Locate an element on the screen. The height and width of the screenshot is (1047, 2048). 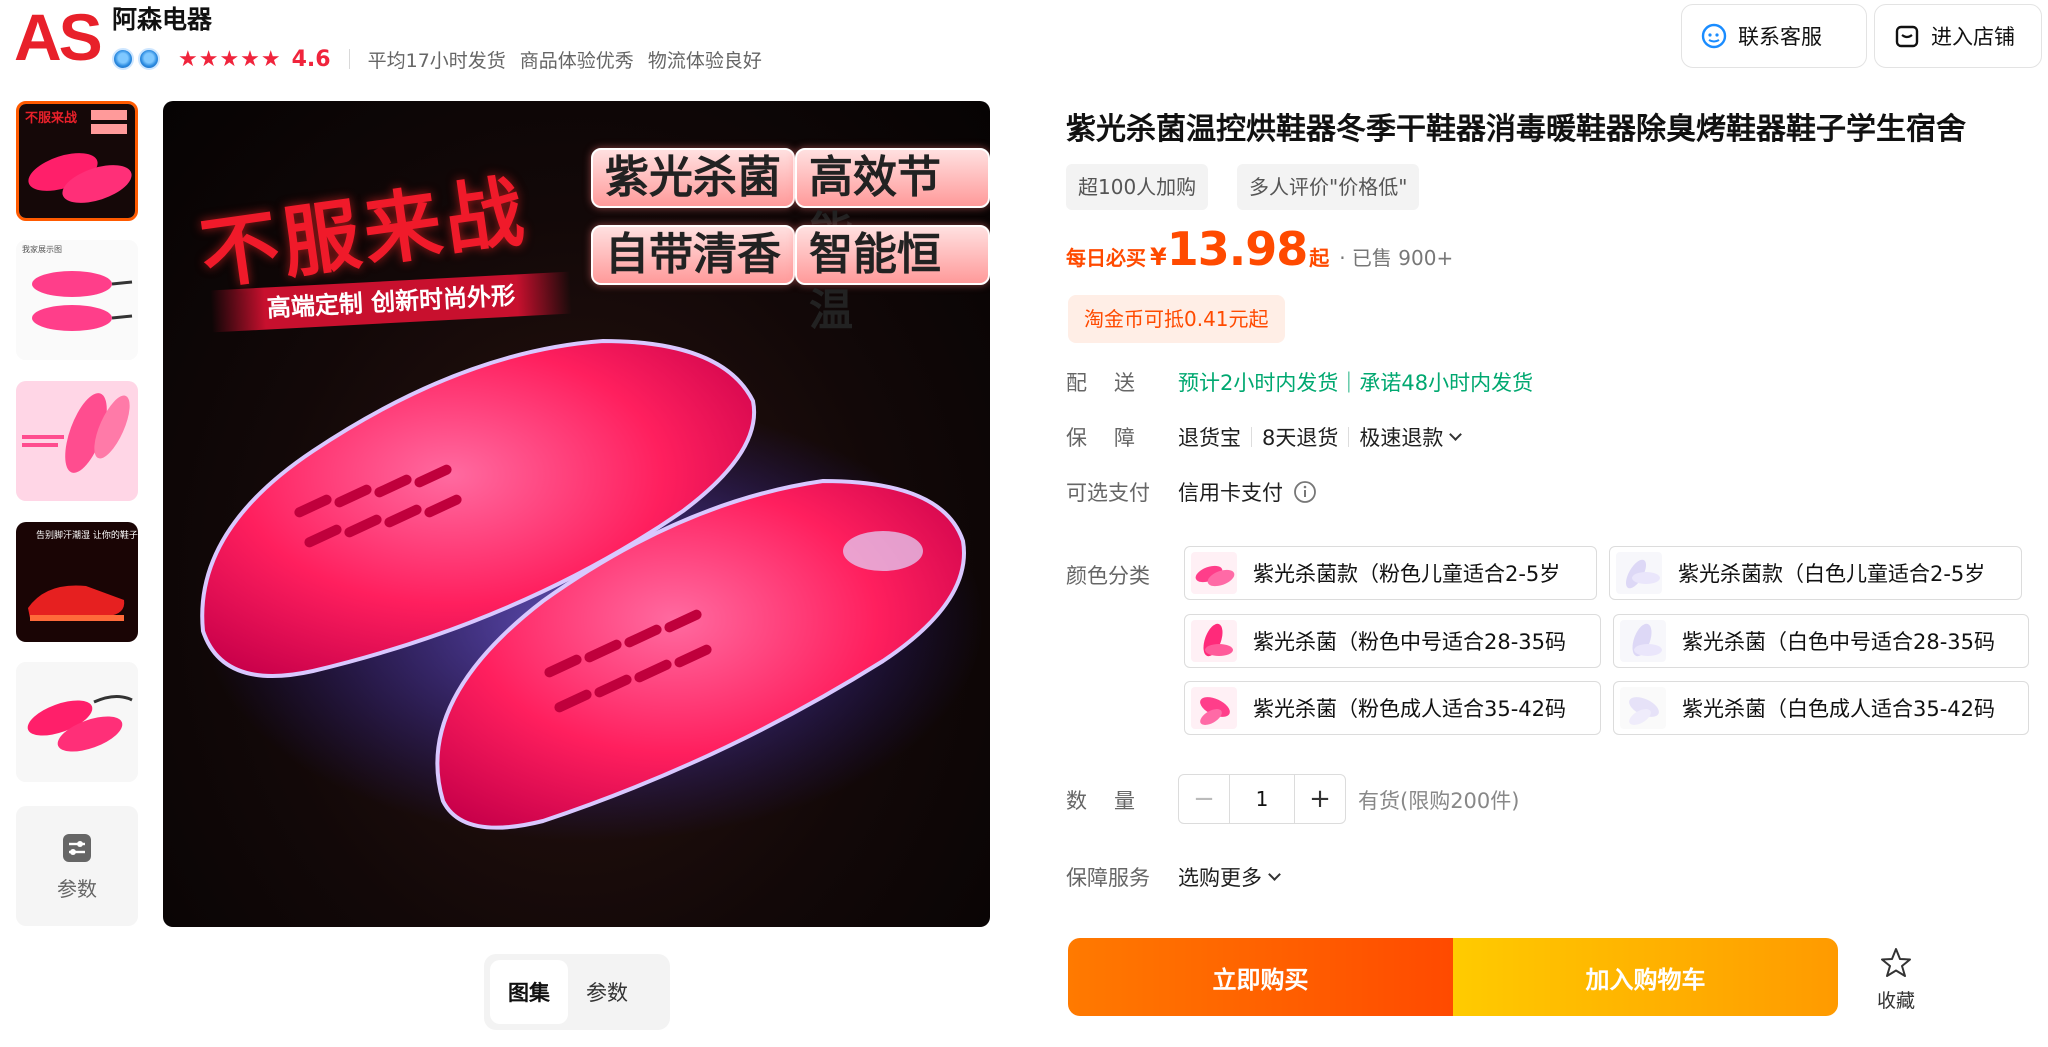
price-row: 每日必买 ¥ 13.98 起 · 已售 900+ is located at coordinates (1259, 249).